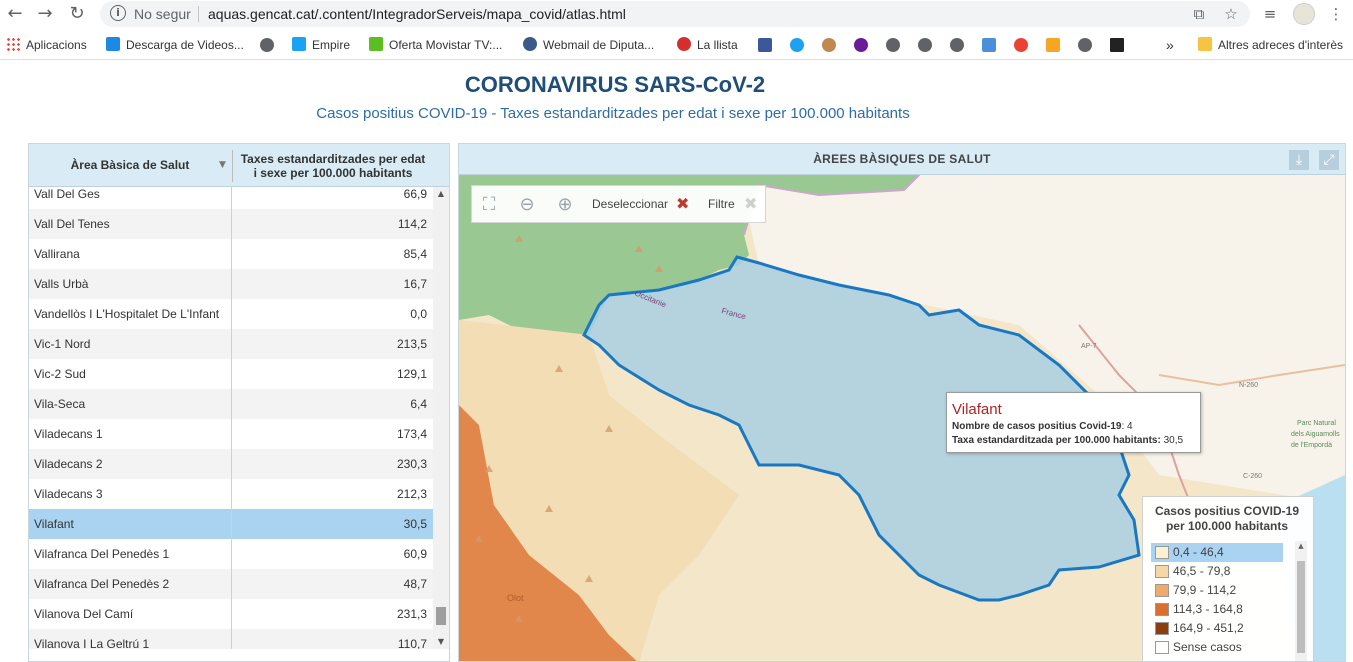 The width and height of the screenshot is (1353, 662). What do you see at coordinates (684, 44) in the screenshot?
I see `llista-favicon-icon` at bounding box center [684, 44].